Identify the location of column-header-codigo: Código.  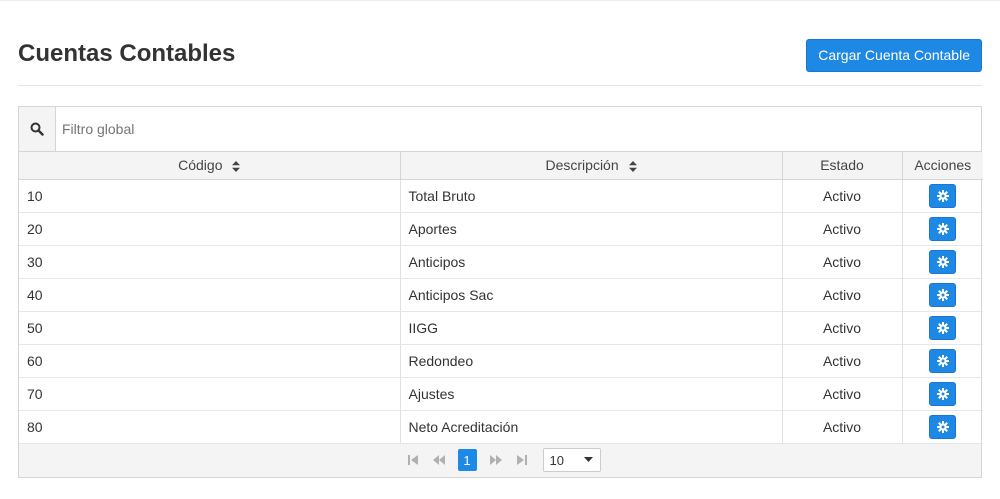
(210, 166).